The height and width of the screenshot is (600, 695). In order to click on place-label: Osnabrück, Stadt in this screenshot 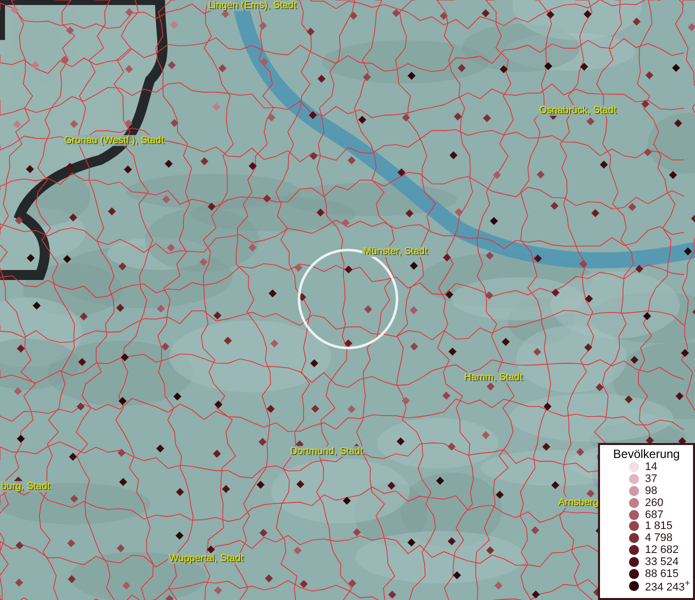, I will do `click(578, 110)`.